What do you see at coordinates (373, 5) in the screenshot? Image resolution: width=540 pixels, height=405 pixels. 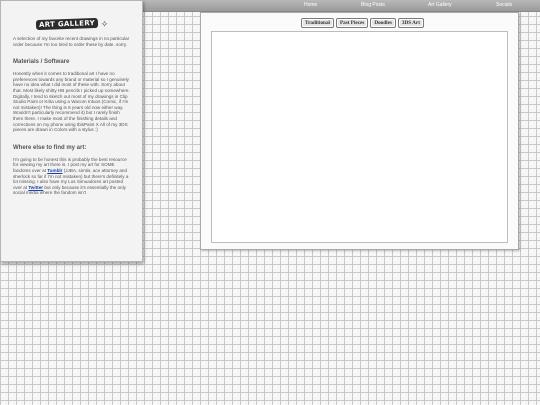 I see `nav-blog-posts-link: Blog Posts` at bounding box center [373, 5].